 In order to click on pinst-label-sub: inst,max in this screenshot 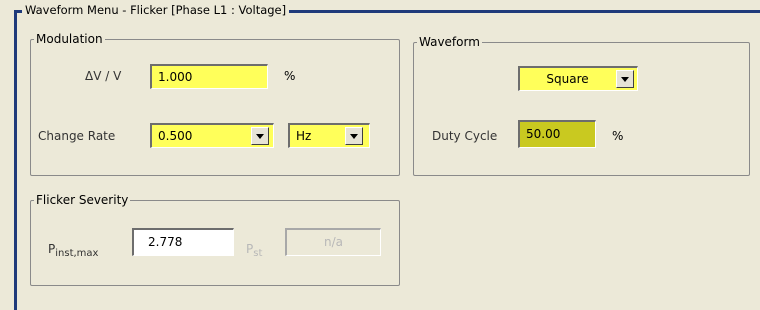, I will do `click(77, 253)`.